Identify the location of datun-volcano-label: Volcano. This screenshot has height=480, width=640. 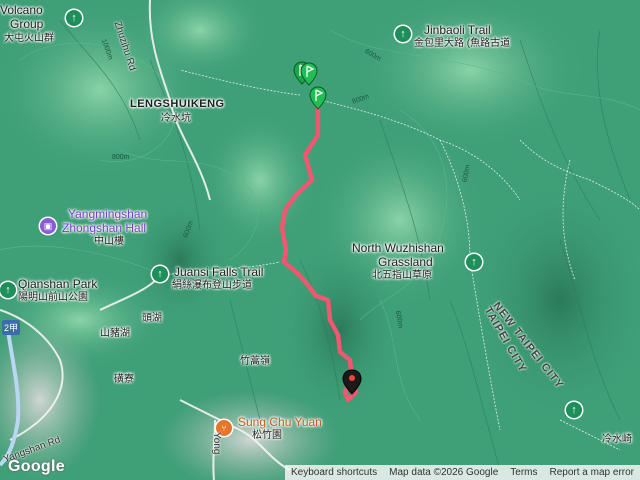
(21, 10).